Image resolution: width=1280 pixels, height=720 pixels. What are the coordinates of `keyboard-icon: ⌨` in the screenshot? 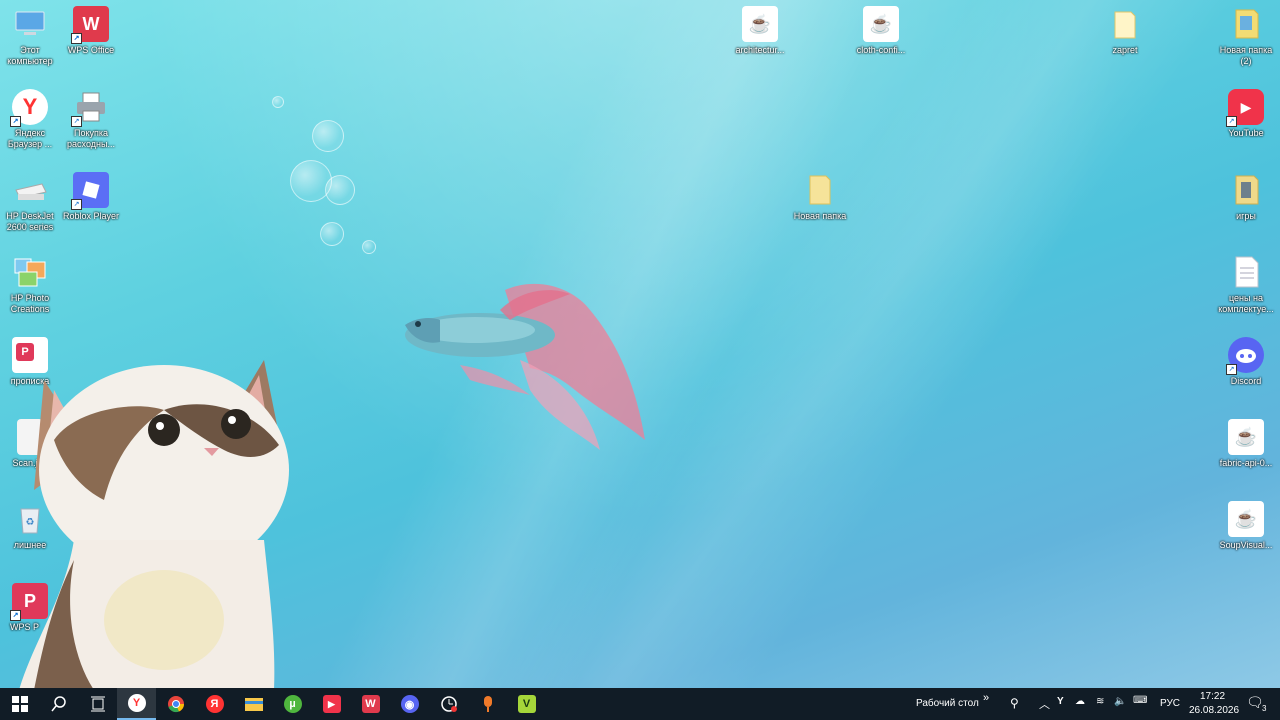 It's located at (1140, 700).